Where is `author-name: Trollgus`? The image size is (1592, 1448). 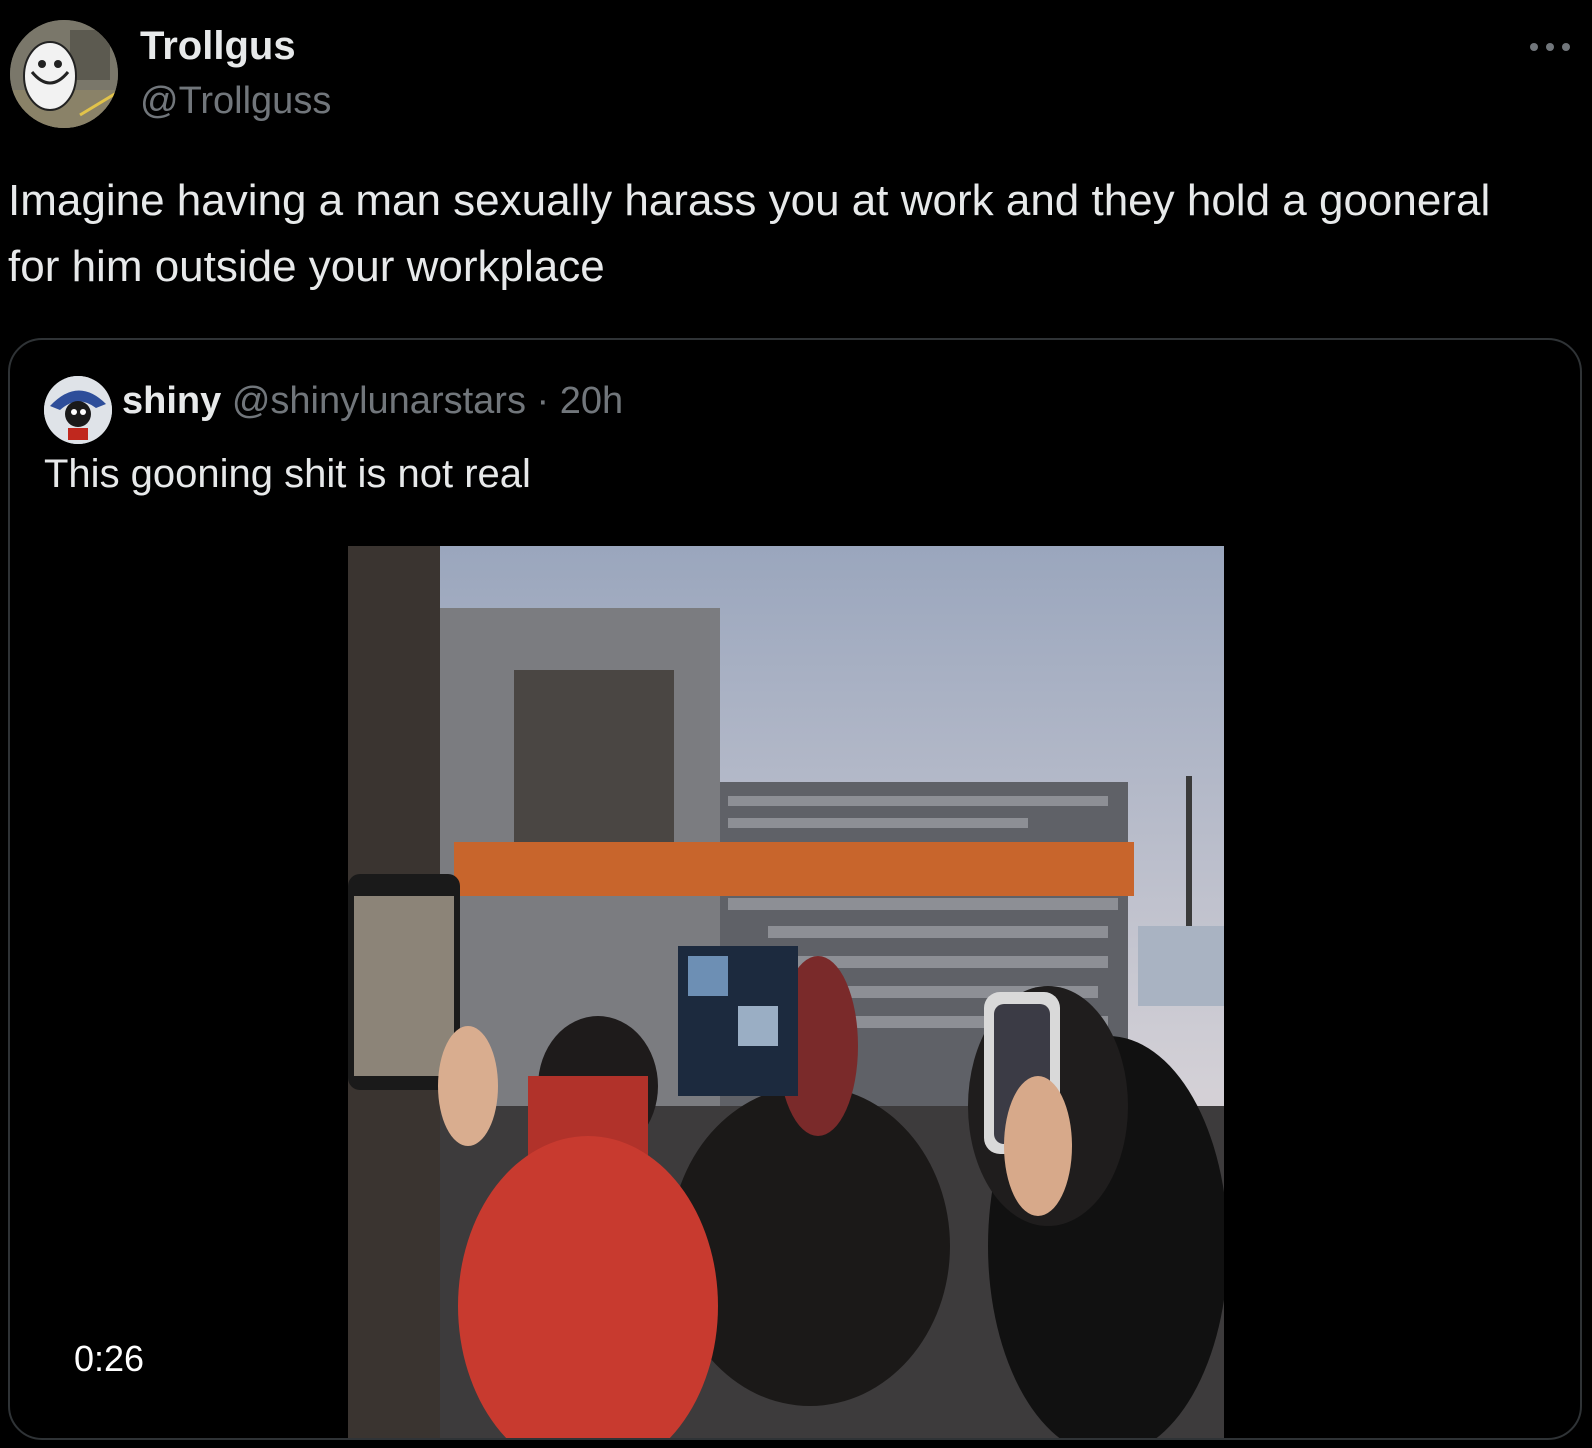
author-name: Trollgus is located at coordinates (218, 46).